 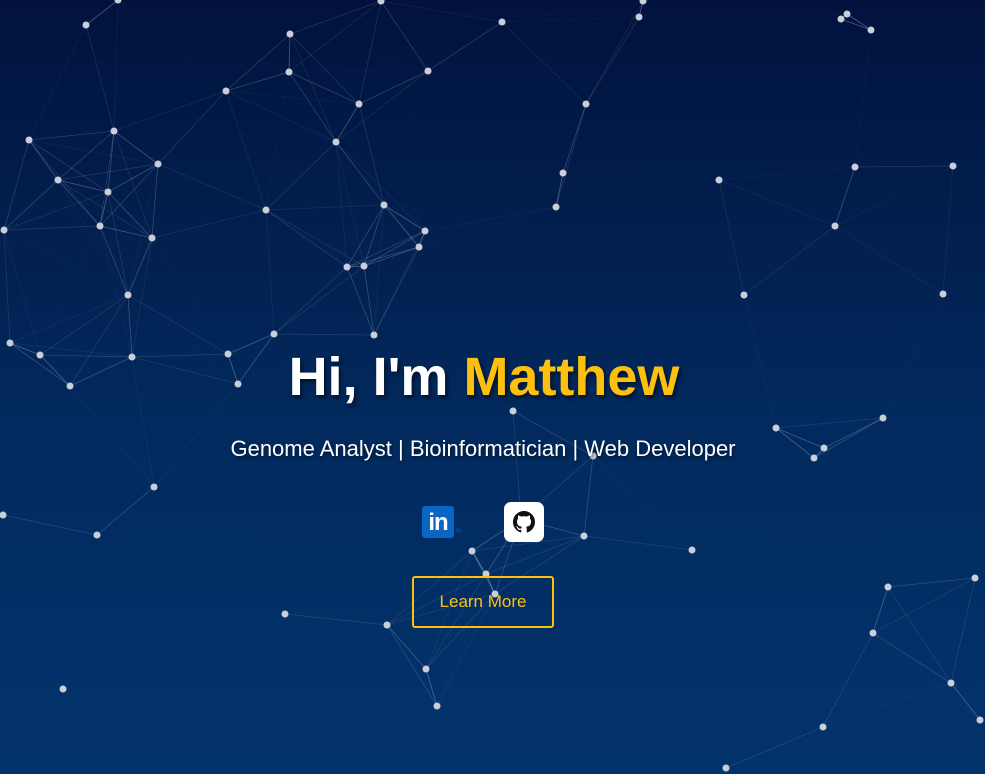 What do you see at coordinates (483, 602) in the screenshot?
I see `learn-more-button: Learn More` at bounding box center [483, 602].